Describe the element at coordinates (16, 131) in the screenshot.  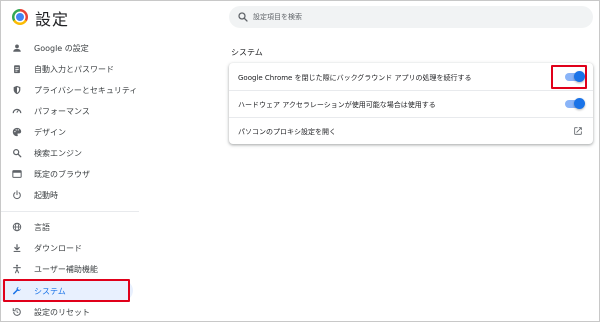
I see `palette-icon` at that location.